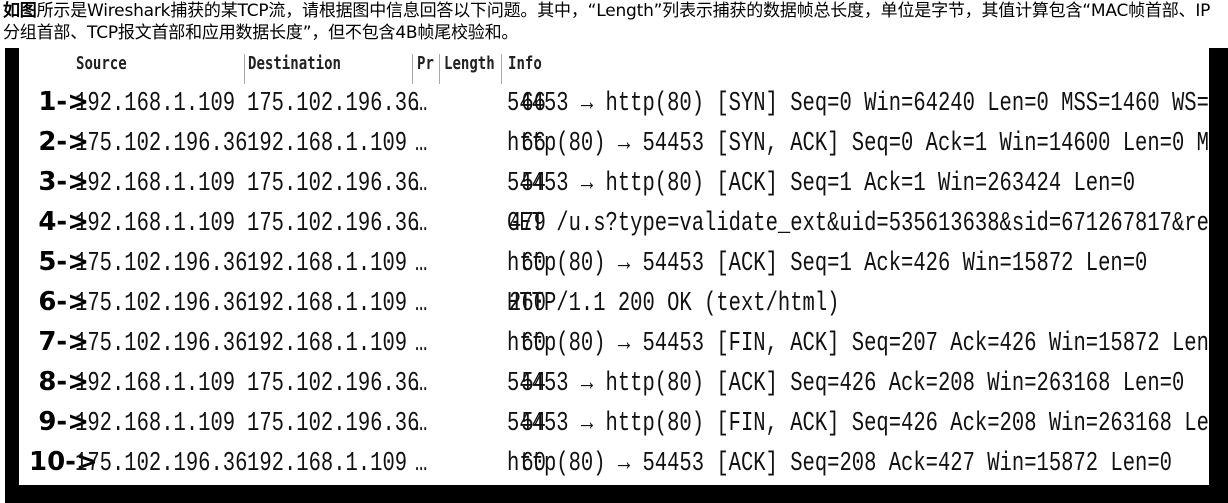  I want to click on column-header-destination: Destination, so click(294, 69).